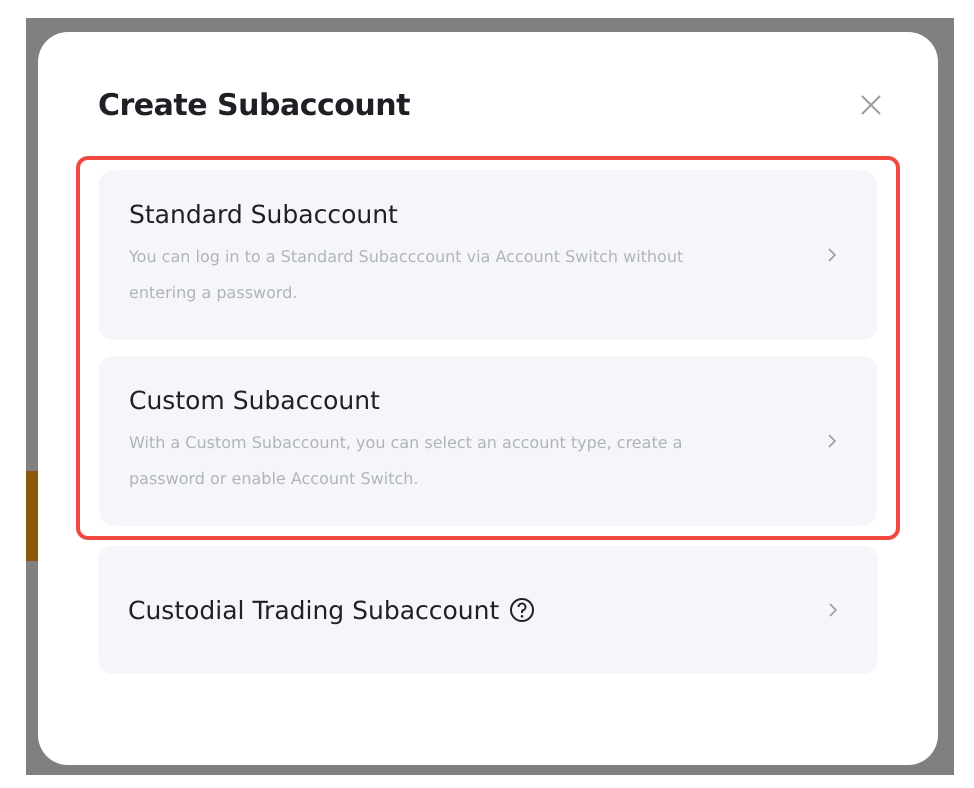  I want to click on option-description: You can log in to a Standard Subacccount via Account Switch without entering a password., so click(406, 275).